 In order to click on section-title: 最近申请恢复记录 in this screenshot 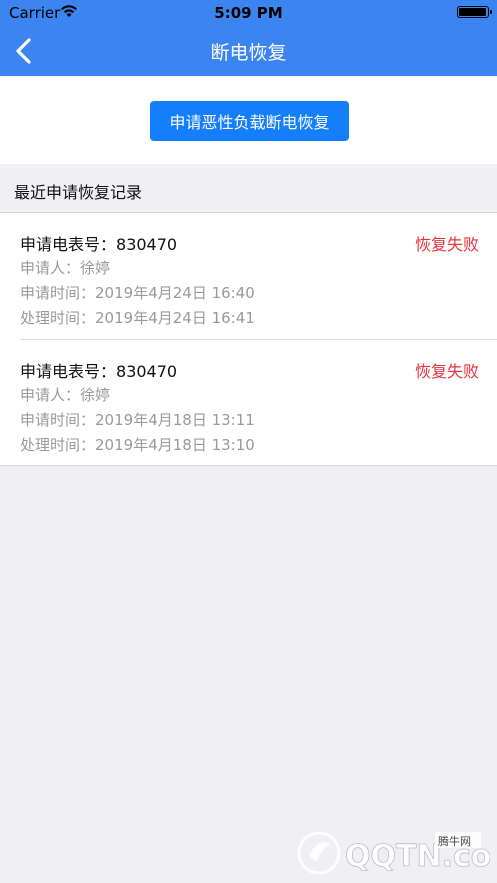, I will do `click(78, 192)`.